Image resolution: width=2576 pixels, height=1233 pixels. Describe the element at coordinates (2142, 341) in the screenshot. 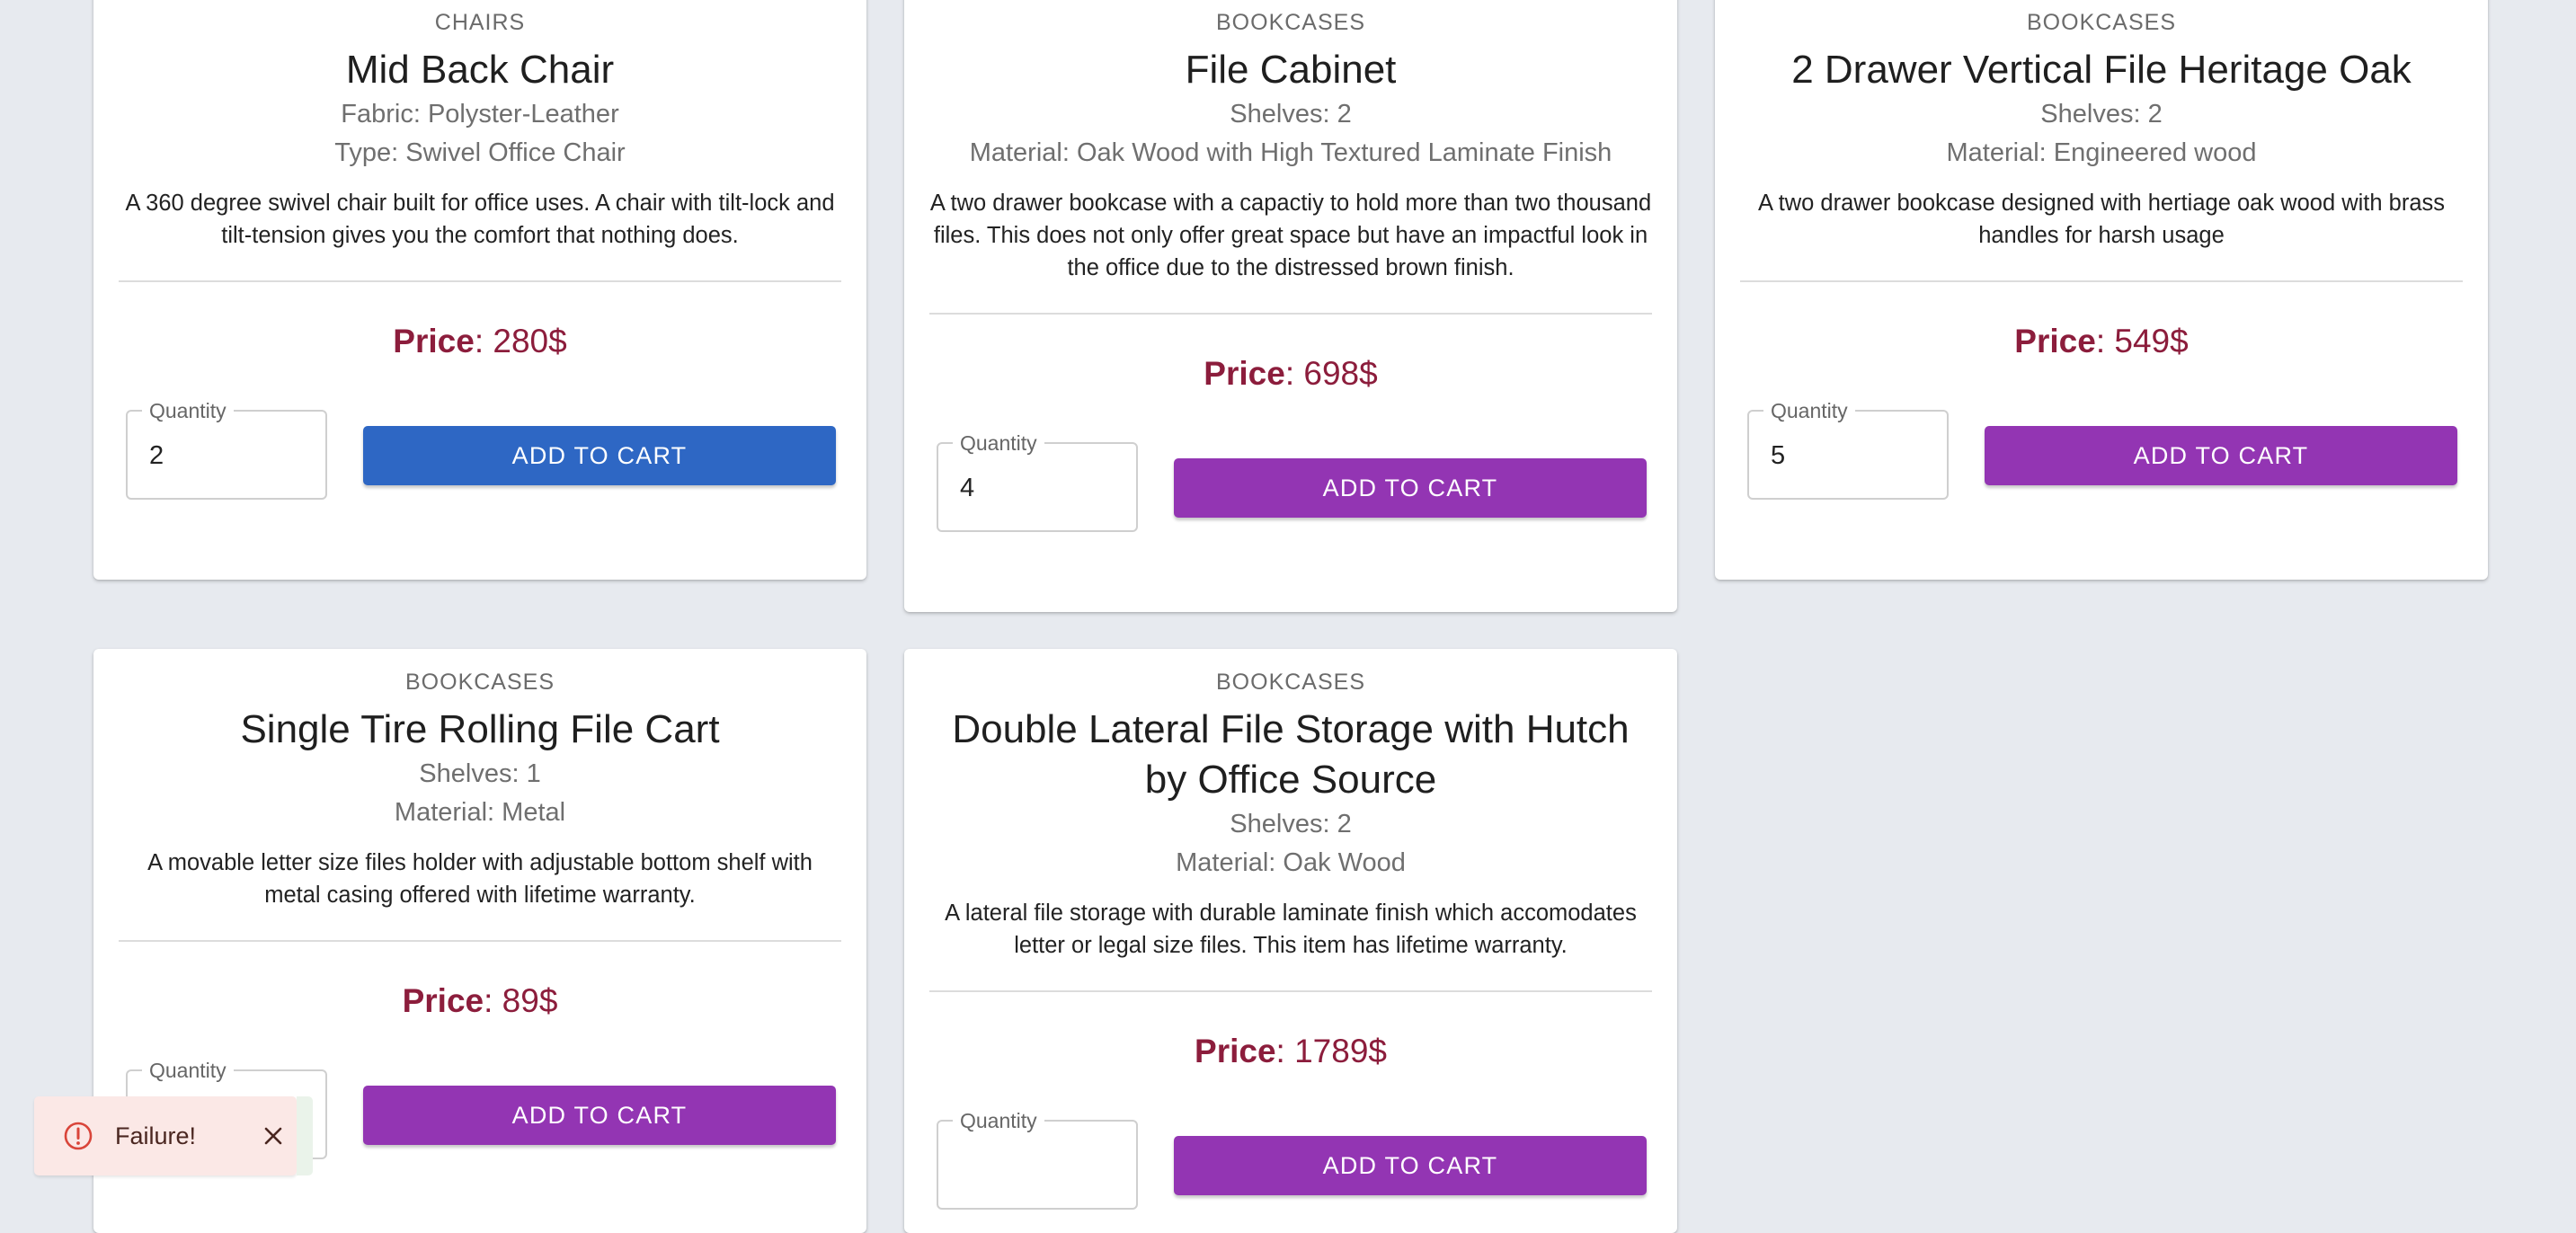

I see `price-value: : 549$` at that location.